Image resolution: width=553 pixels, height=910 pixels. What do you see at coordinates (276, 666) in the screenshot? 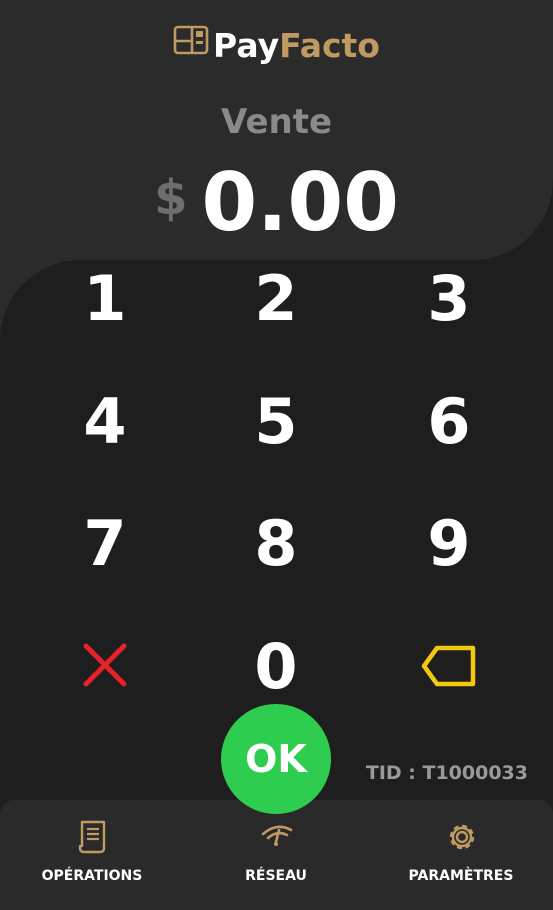
I see `key-0: 0` at bounding box center [276, 666].